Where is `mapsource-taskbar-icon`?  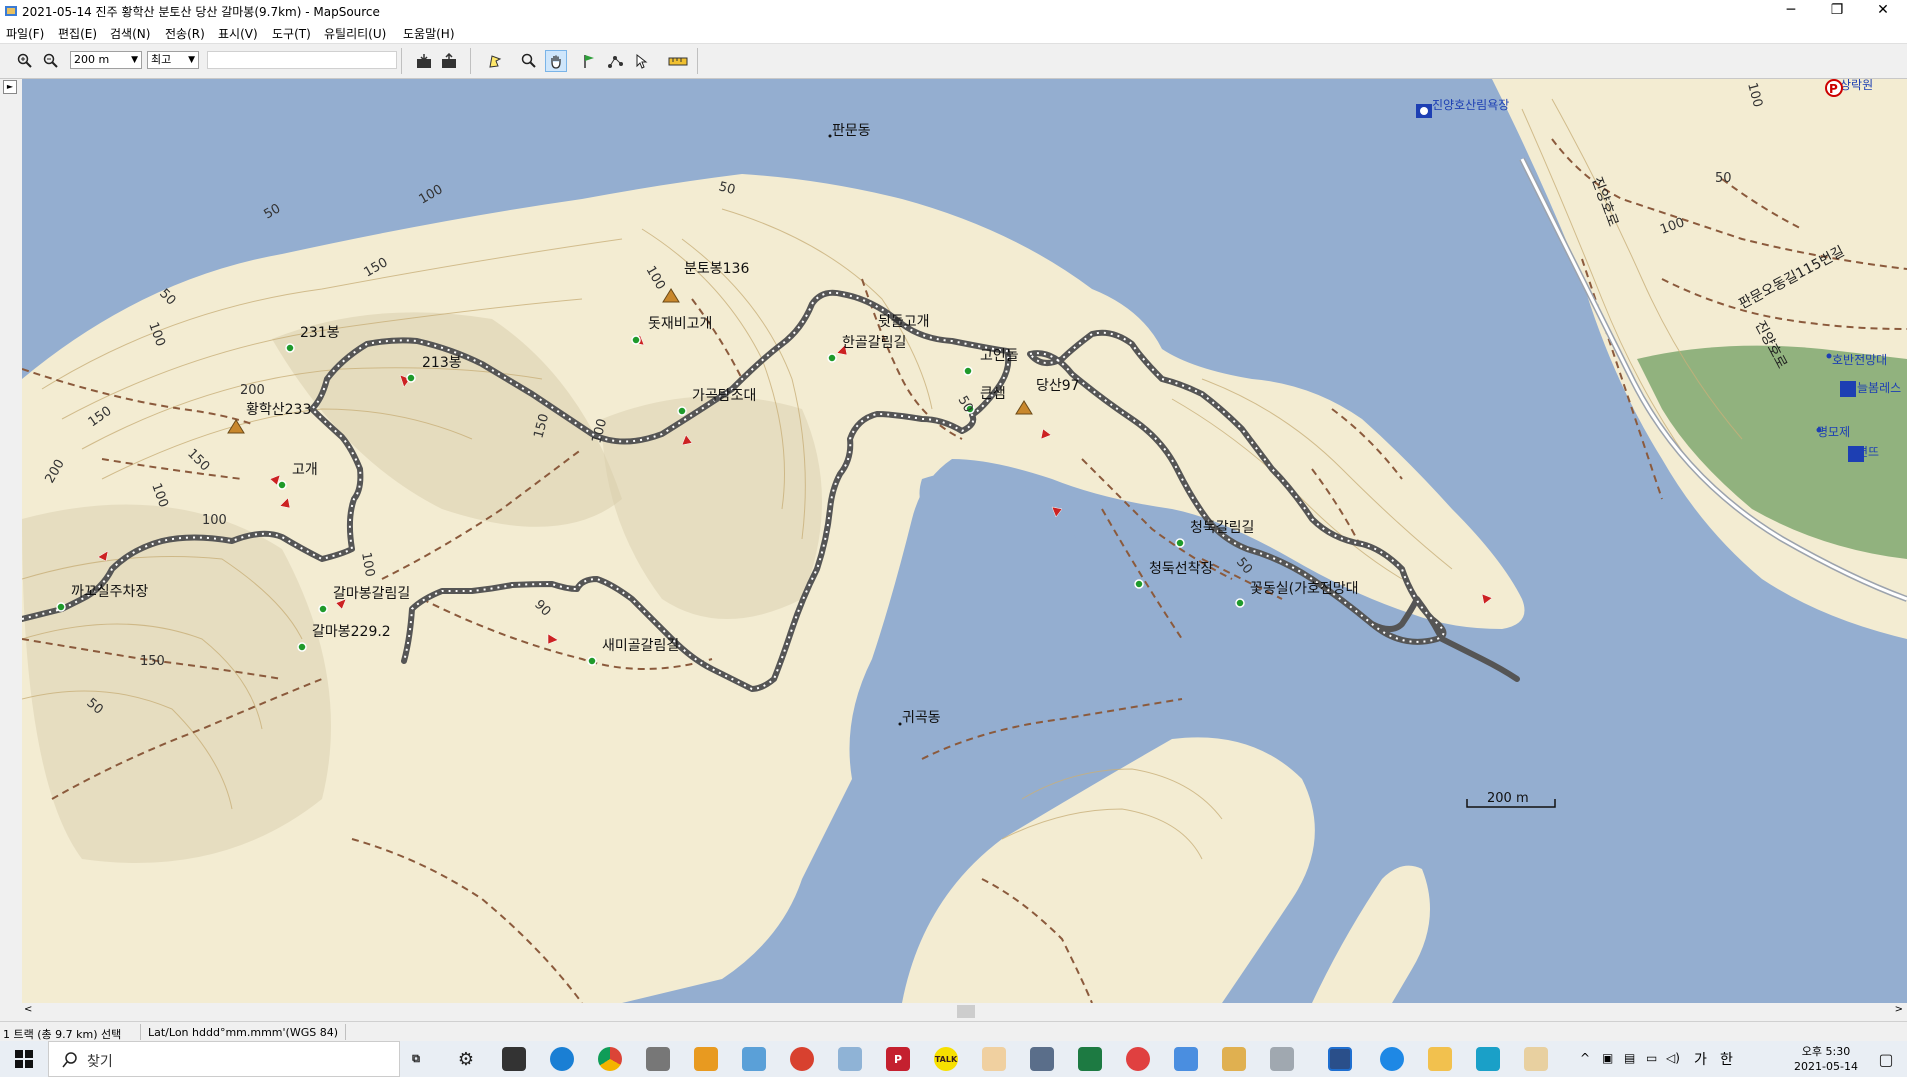 mapsource-taskbar-icon is located at coordinates (1340, 1059).